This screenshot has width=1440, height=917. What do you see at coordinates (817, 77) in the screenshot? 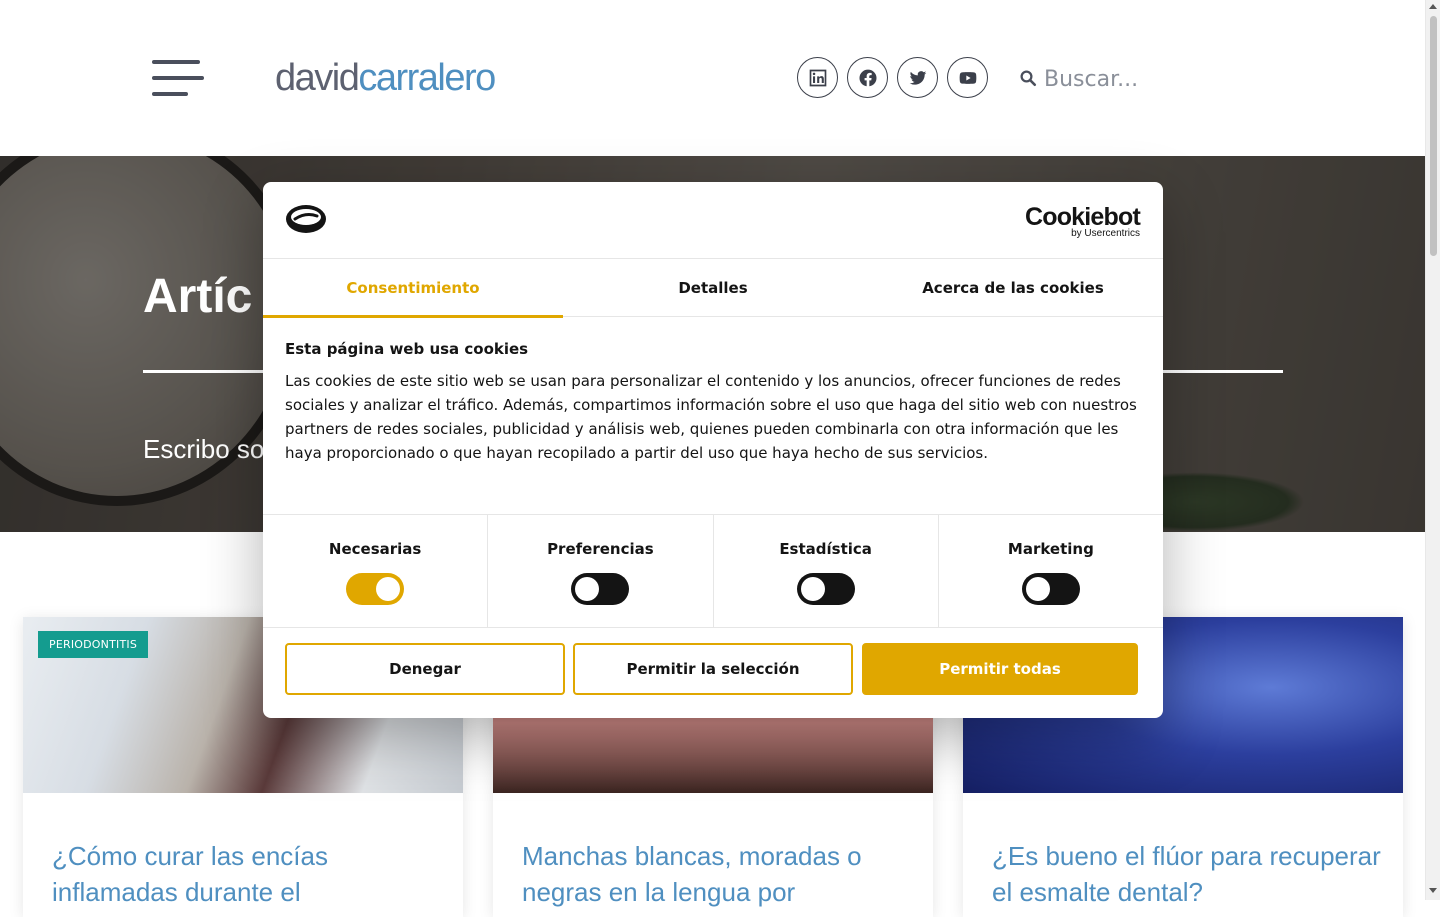
I see `linkedin-icon` at bounding box center [817, 77].